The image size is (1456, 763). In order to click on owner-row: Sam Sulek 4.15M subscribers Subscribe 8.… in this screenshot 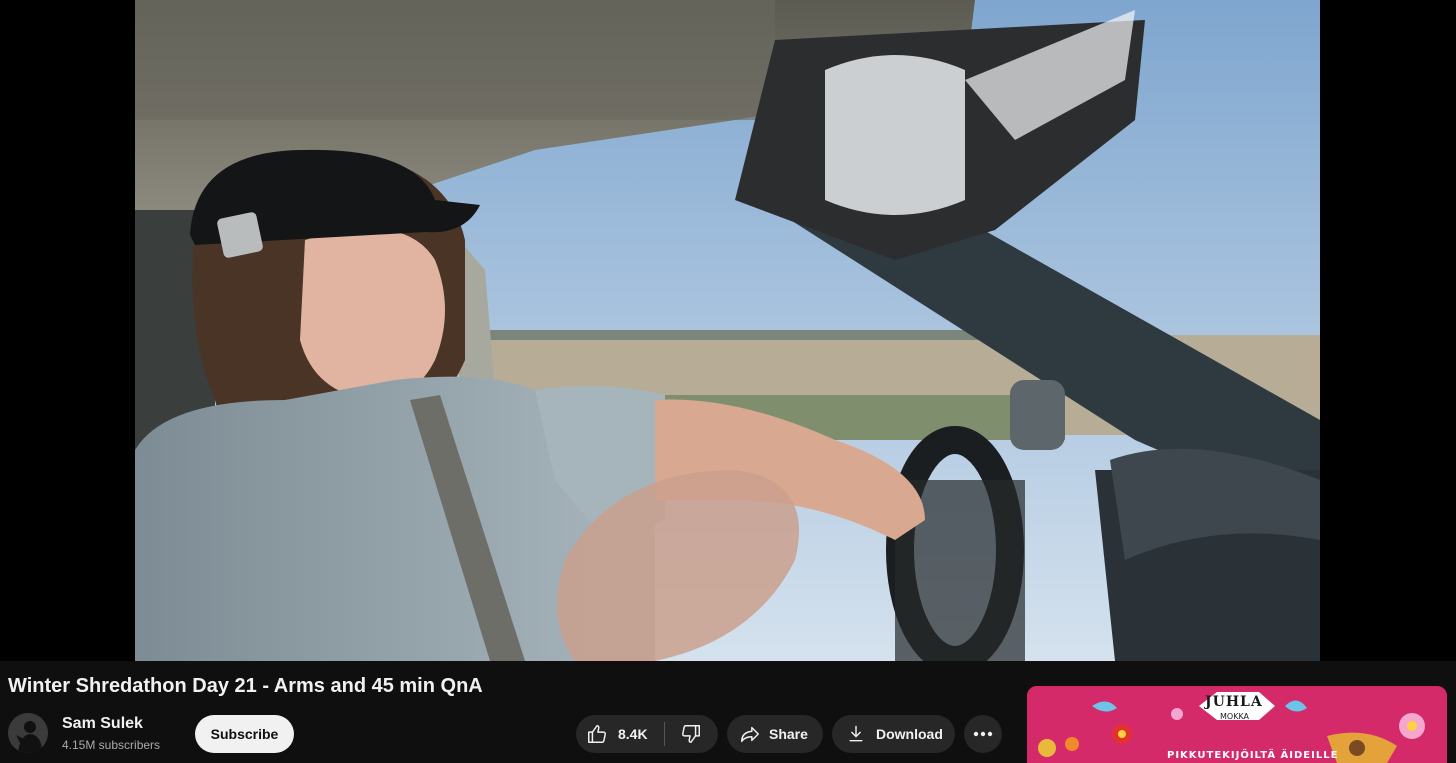, I will do `click(513, 733)`.